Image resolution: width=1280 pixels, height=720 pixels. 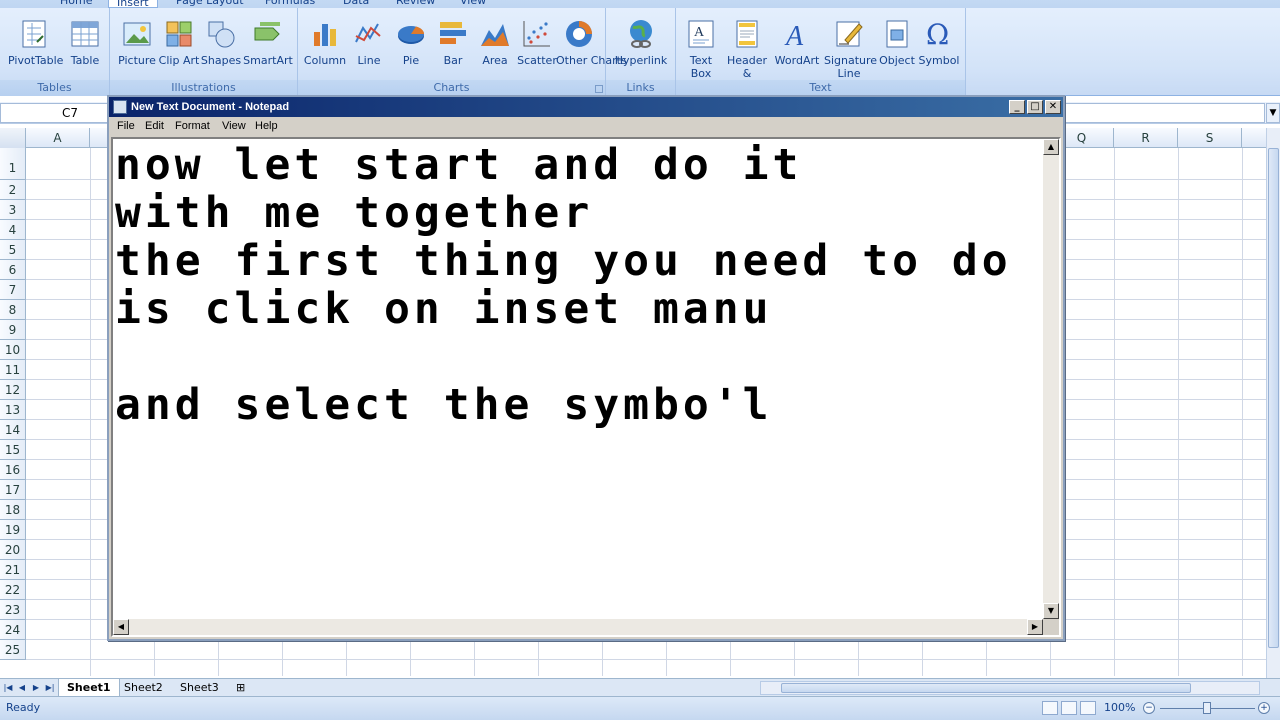 I want to click on row-header: 15, so click(x=13, y=450).